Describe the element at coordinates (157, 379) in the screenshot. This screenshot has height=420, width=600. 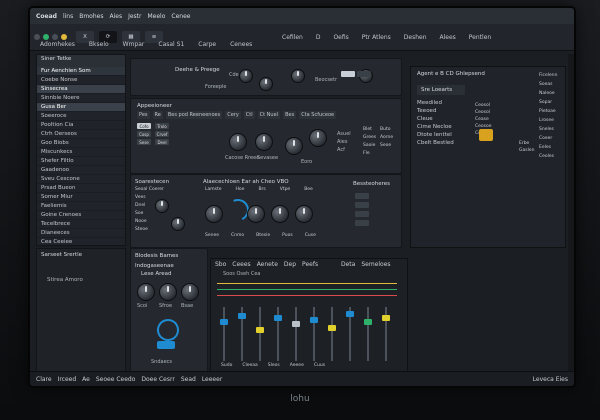
I see `status-item: Doee Cesrr` at that location.